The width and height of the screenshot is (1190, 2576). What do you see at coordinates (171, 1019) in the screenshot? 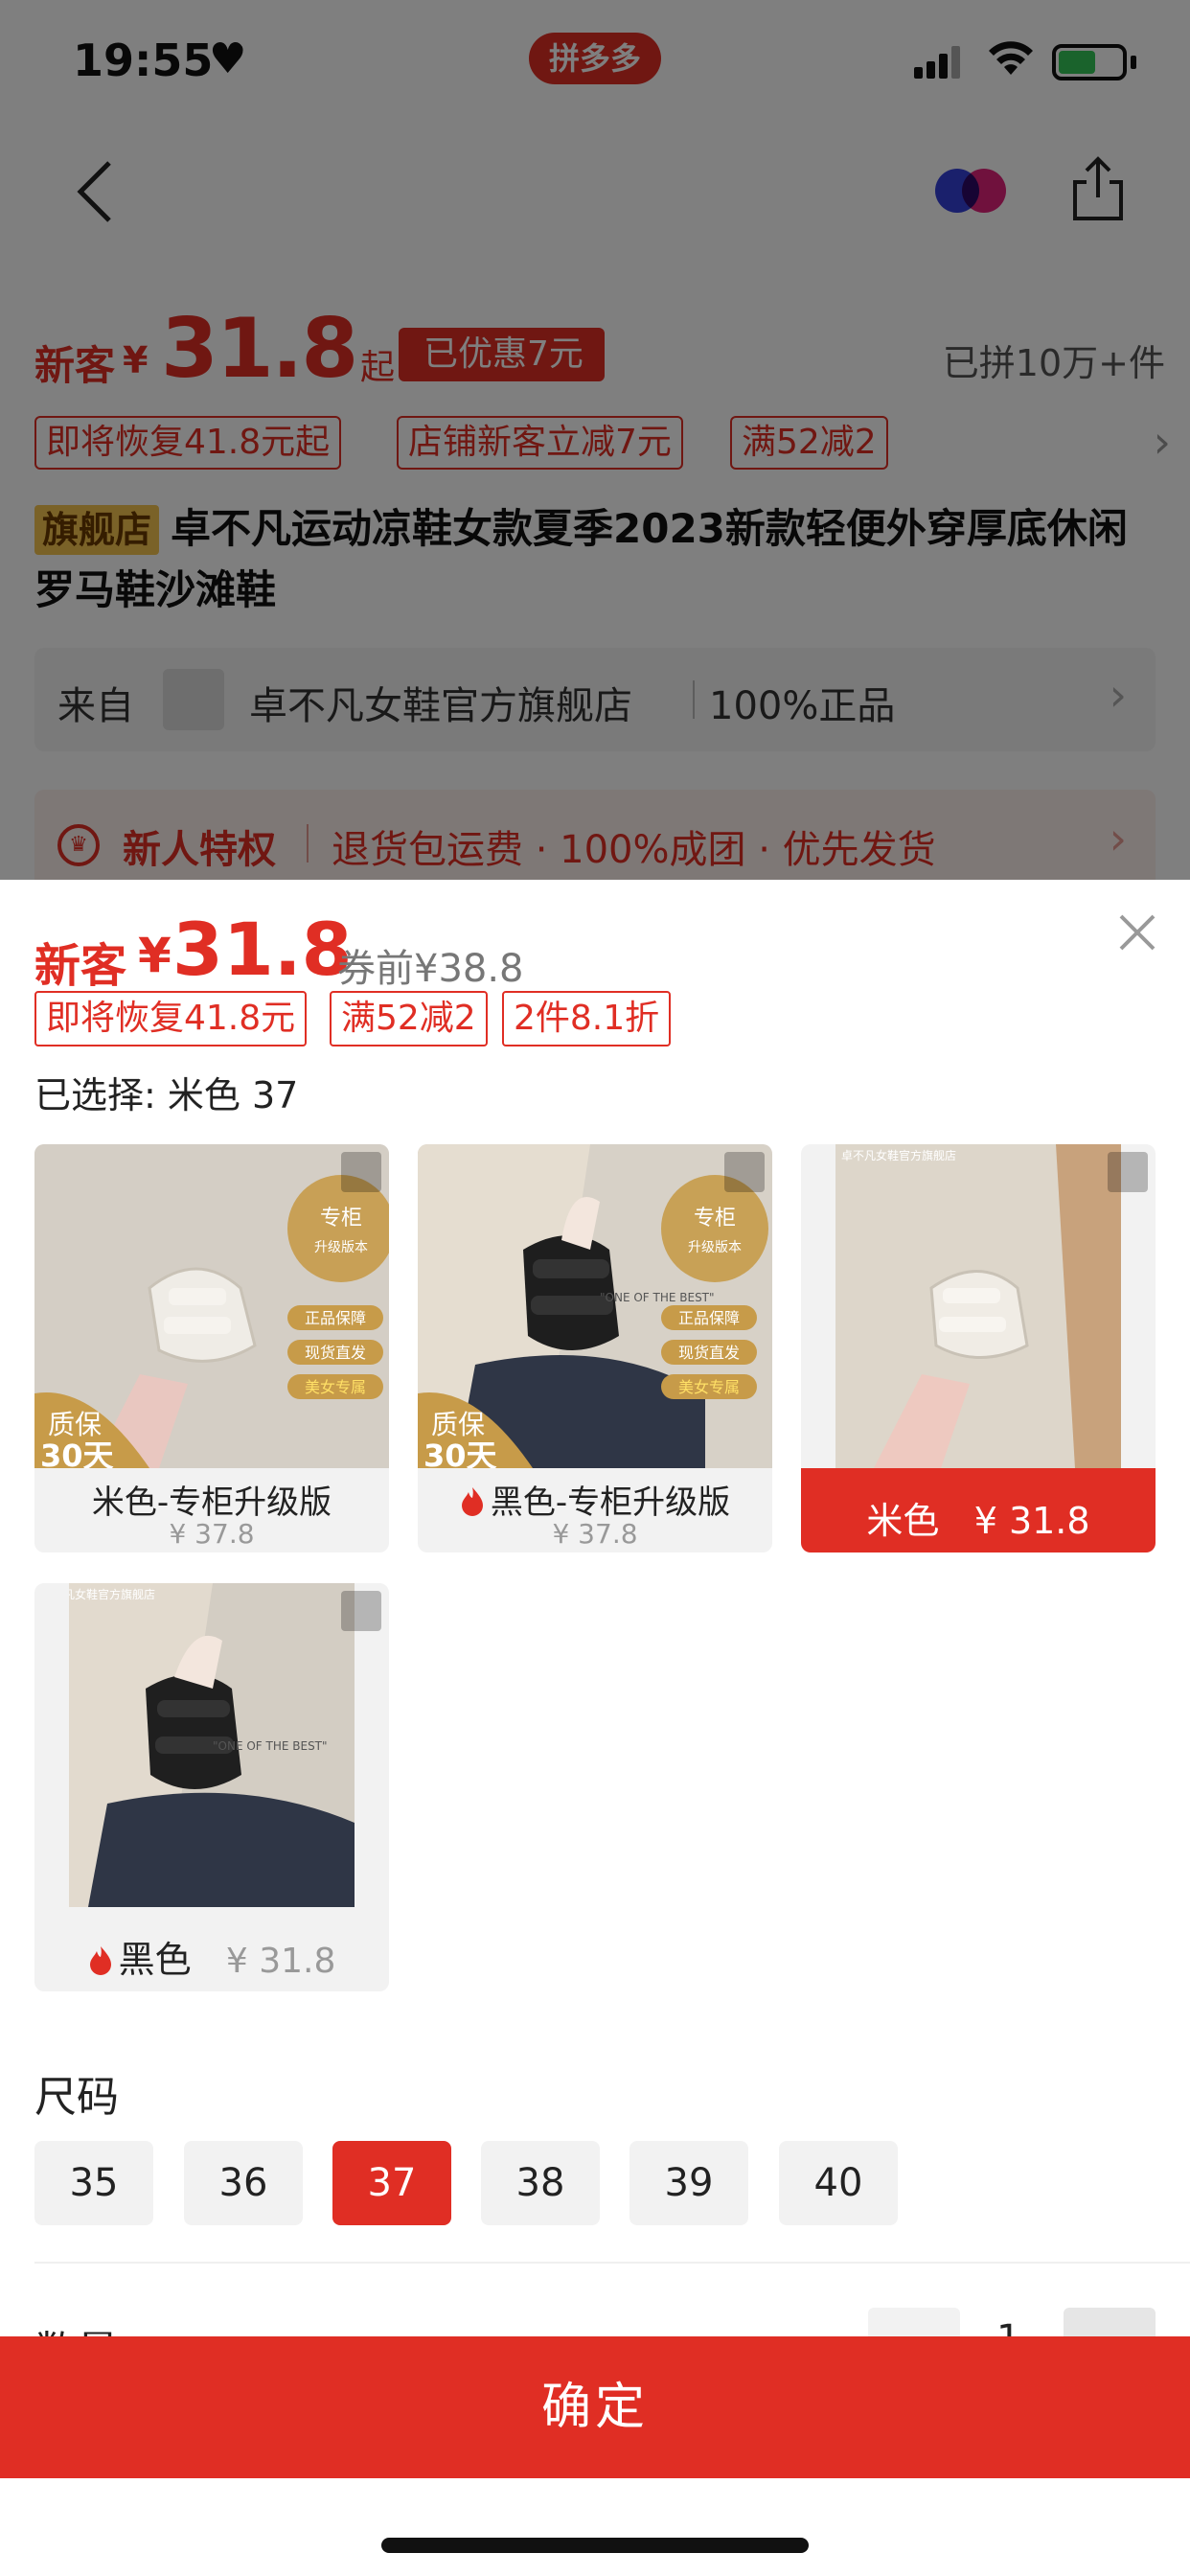
I see `promo-tag: 即将恢复41.8元` at bounding box center [171, 1019].